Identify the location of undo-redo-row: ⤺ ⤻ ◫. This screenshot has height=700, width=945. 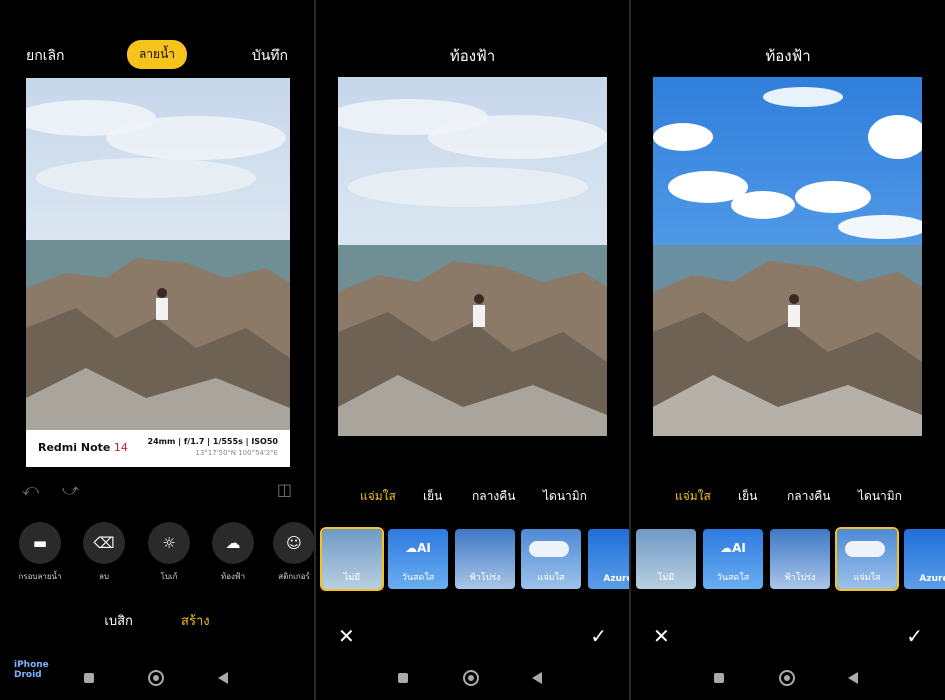
(157, 490).